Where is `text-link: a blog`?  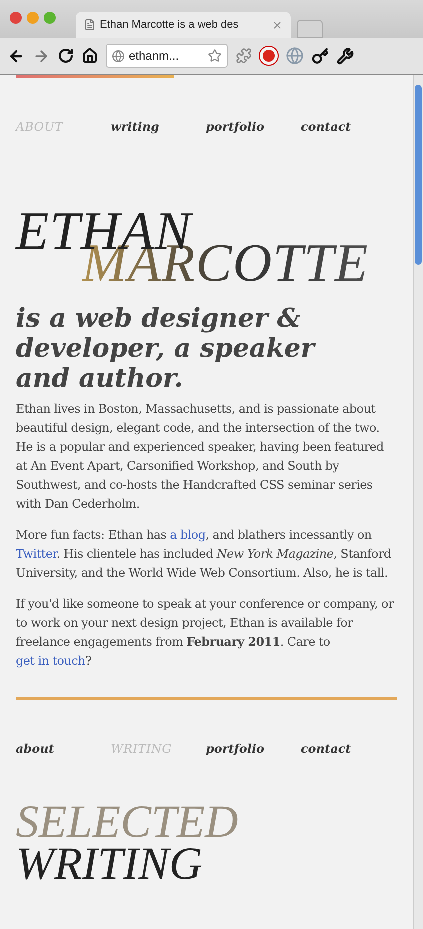
text-link: a blog is located at coordinates (188, 535).